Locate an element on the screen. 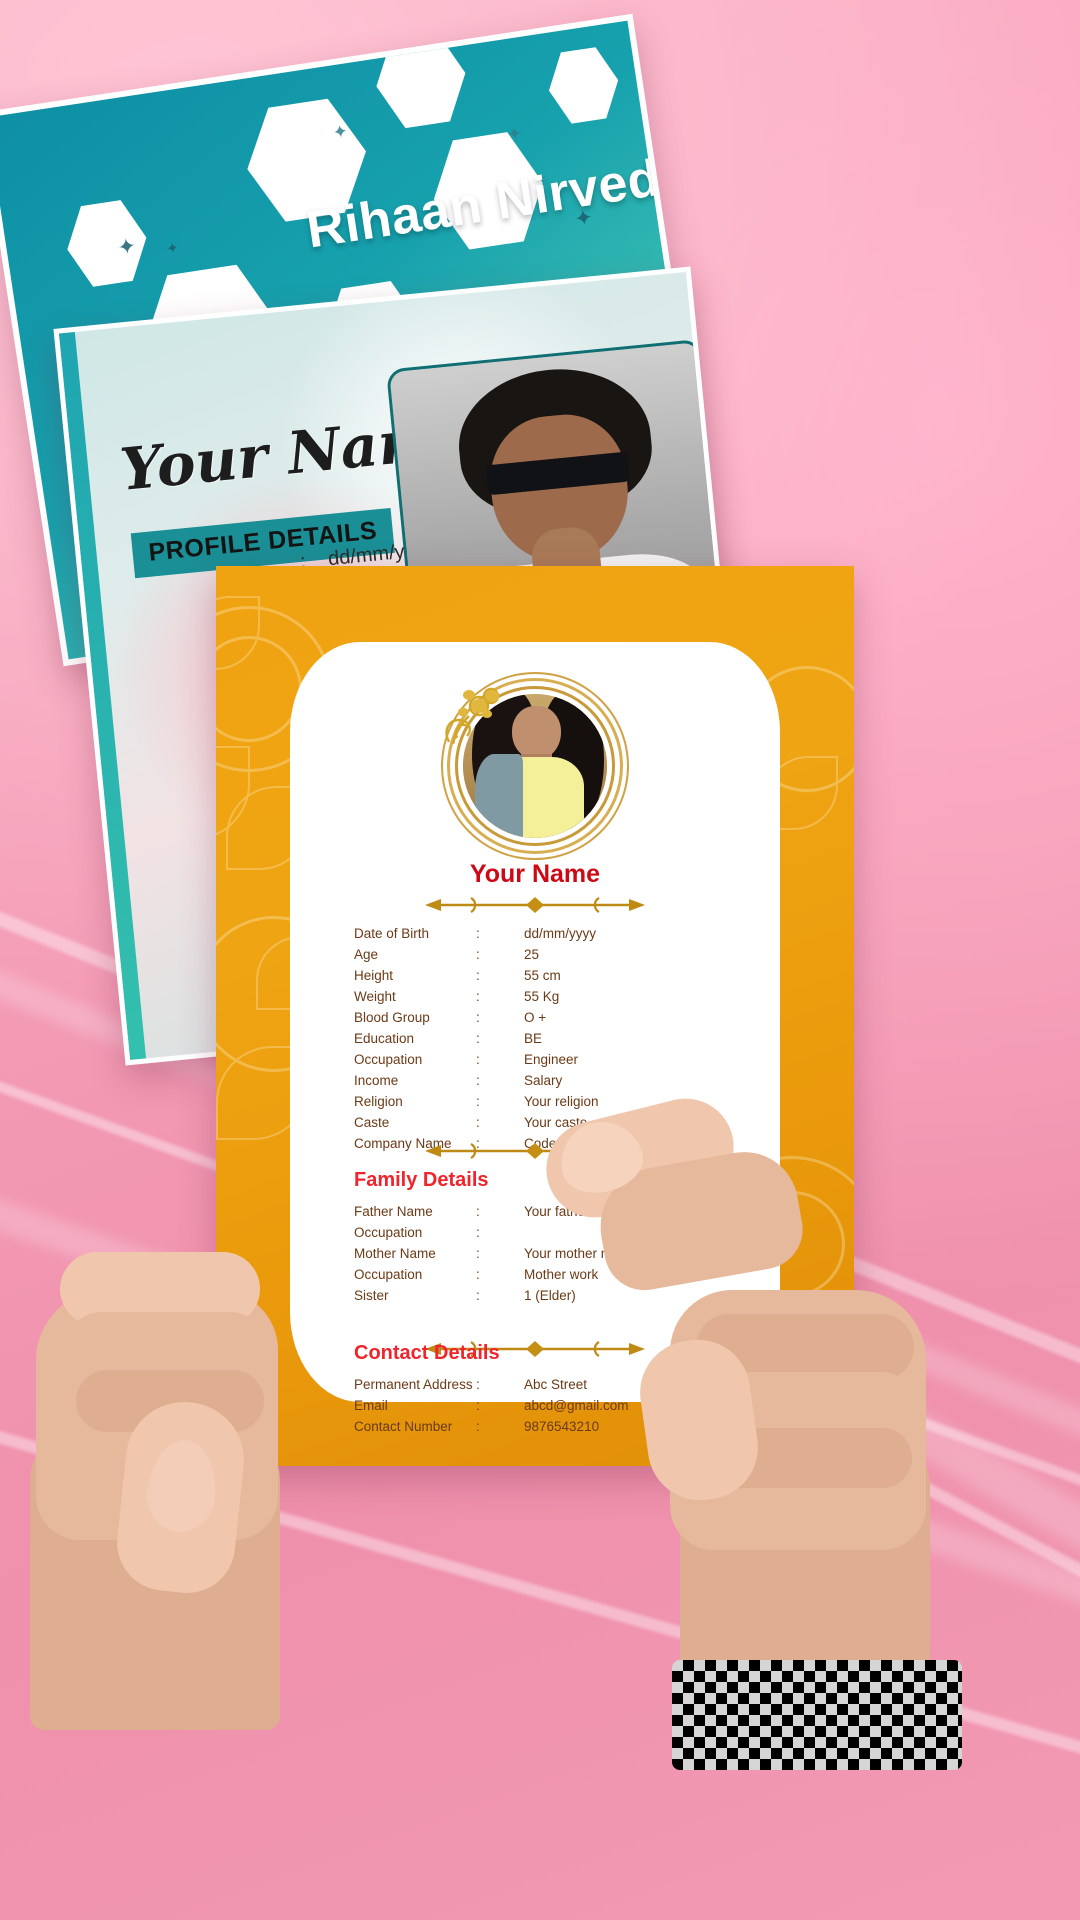 The width and height of the screenshot is (1080, 1920). detail-value: 25 is located at coordinates (532, 954).